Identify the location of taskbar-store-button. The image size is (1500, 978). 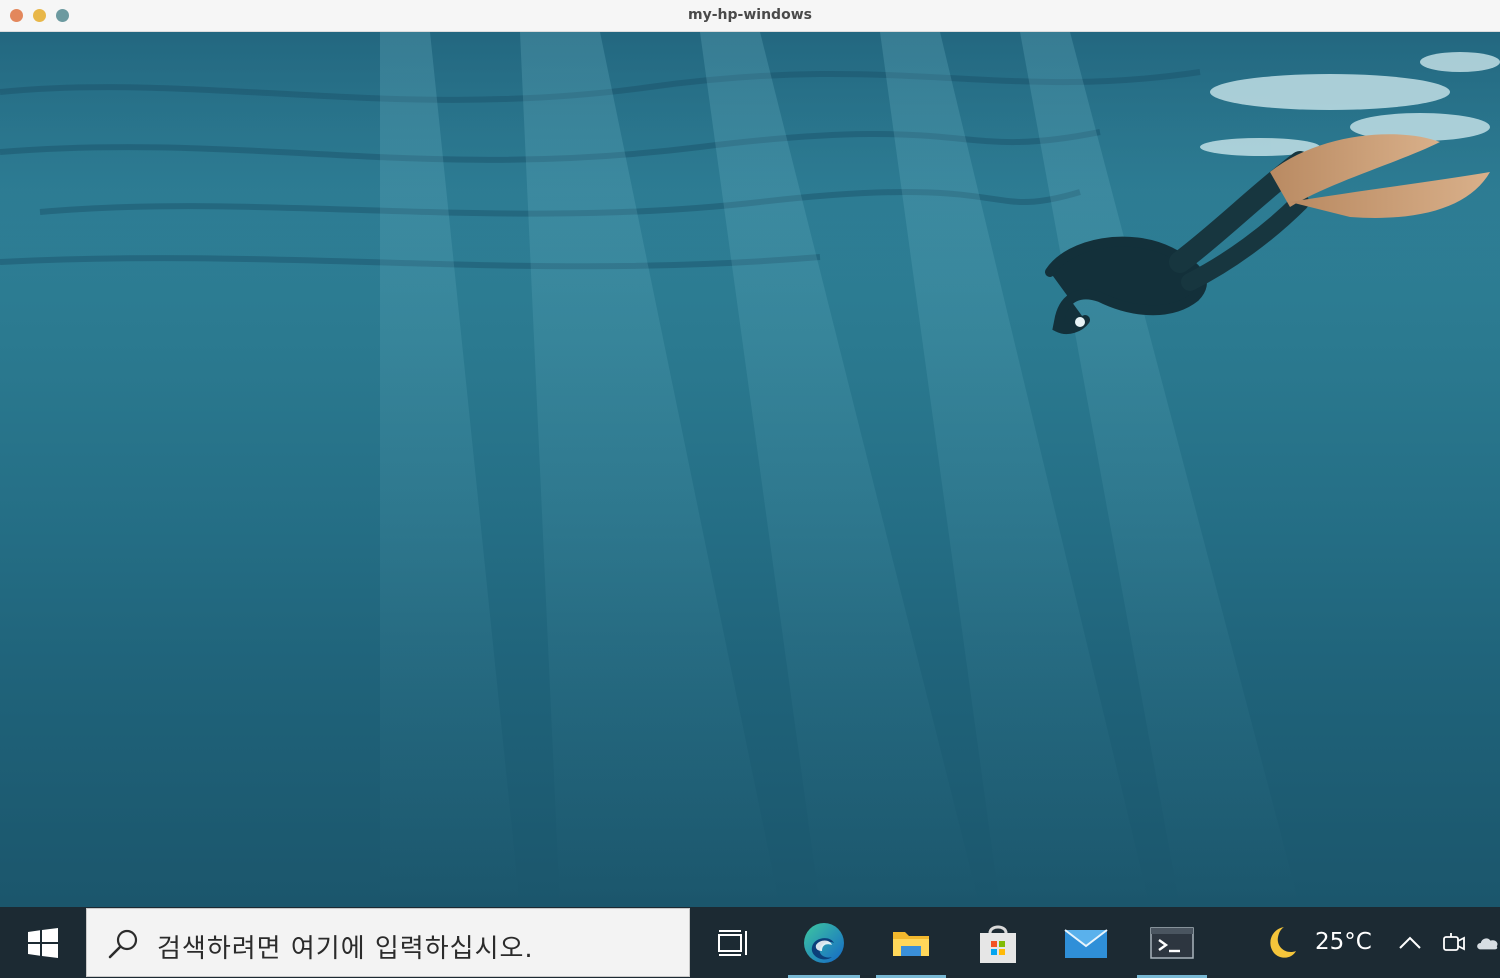
(998, 942).